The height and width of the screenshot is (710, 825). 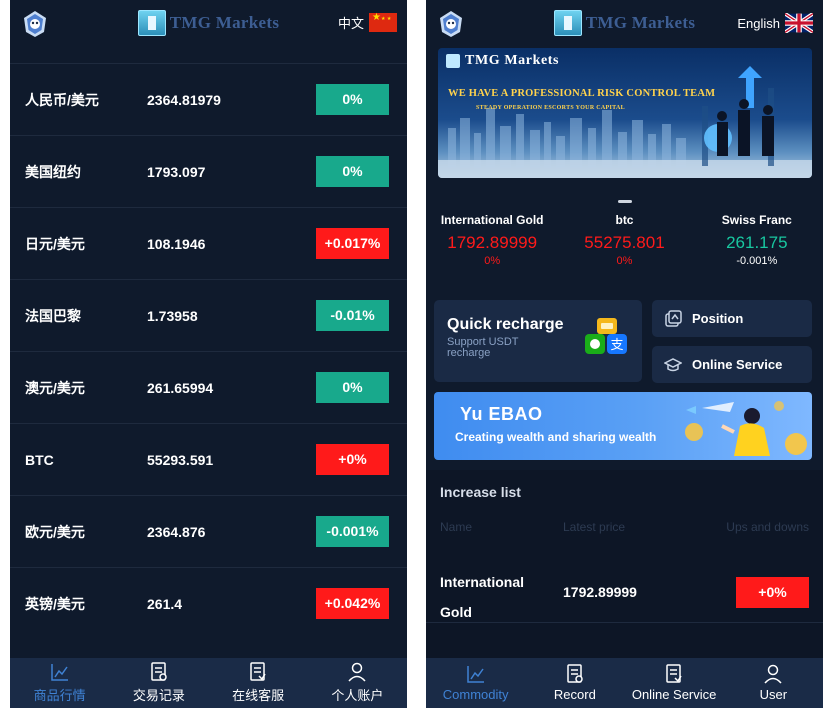 What do you see at coordinates (208, 243) in the screenshot?
I see `market-row: 日元/美元 108.1946 +0.017%` at bounding box center [208, 243].